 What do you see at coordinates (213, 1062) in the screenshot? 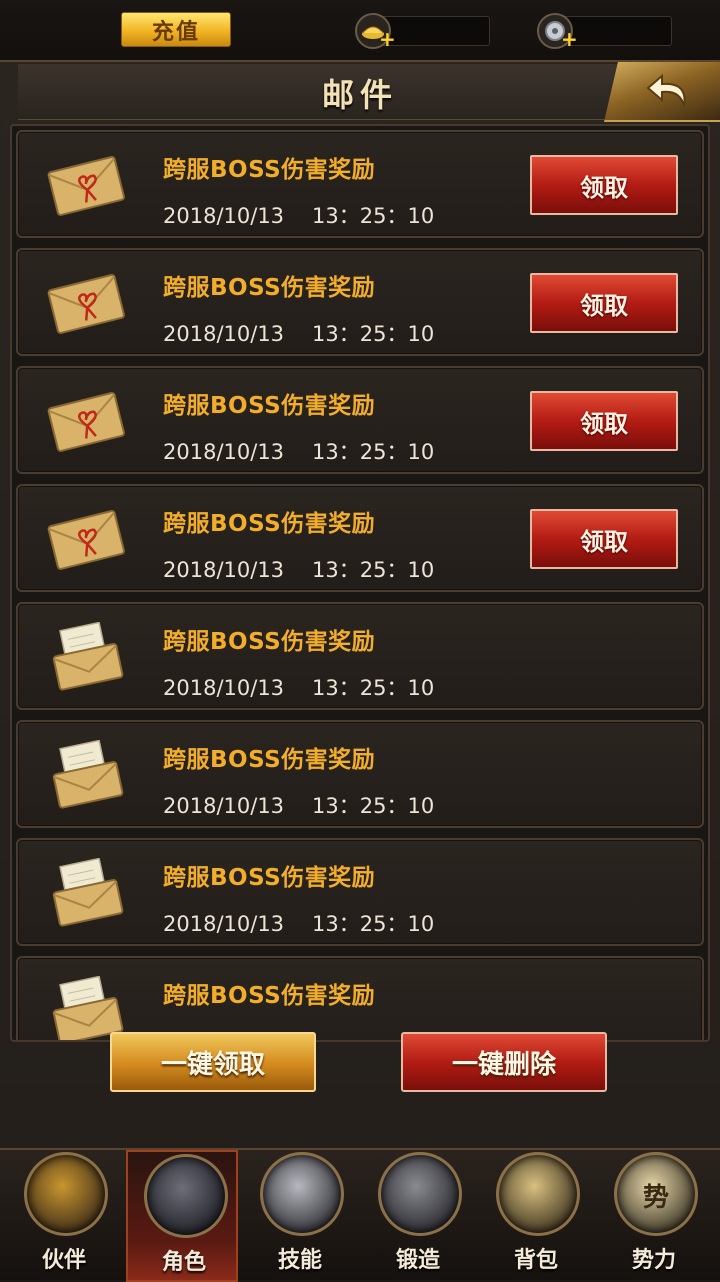
I see `claim-all-button: 一键领取` at bounding box center [213, 1062].